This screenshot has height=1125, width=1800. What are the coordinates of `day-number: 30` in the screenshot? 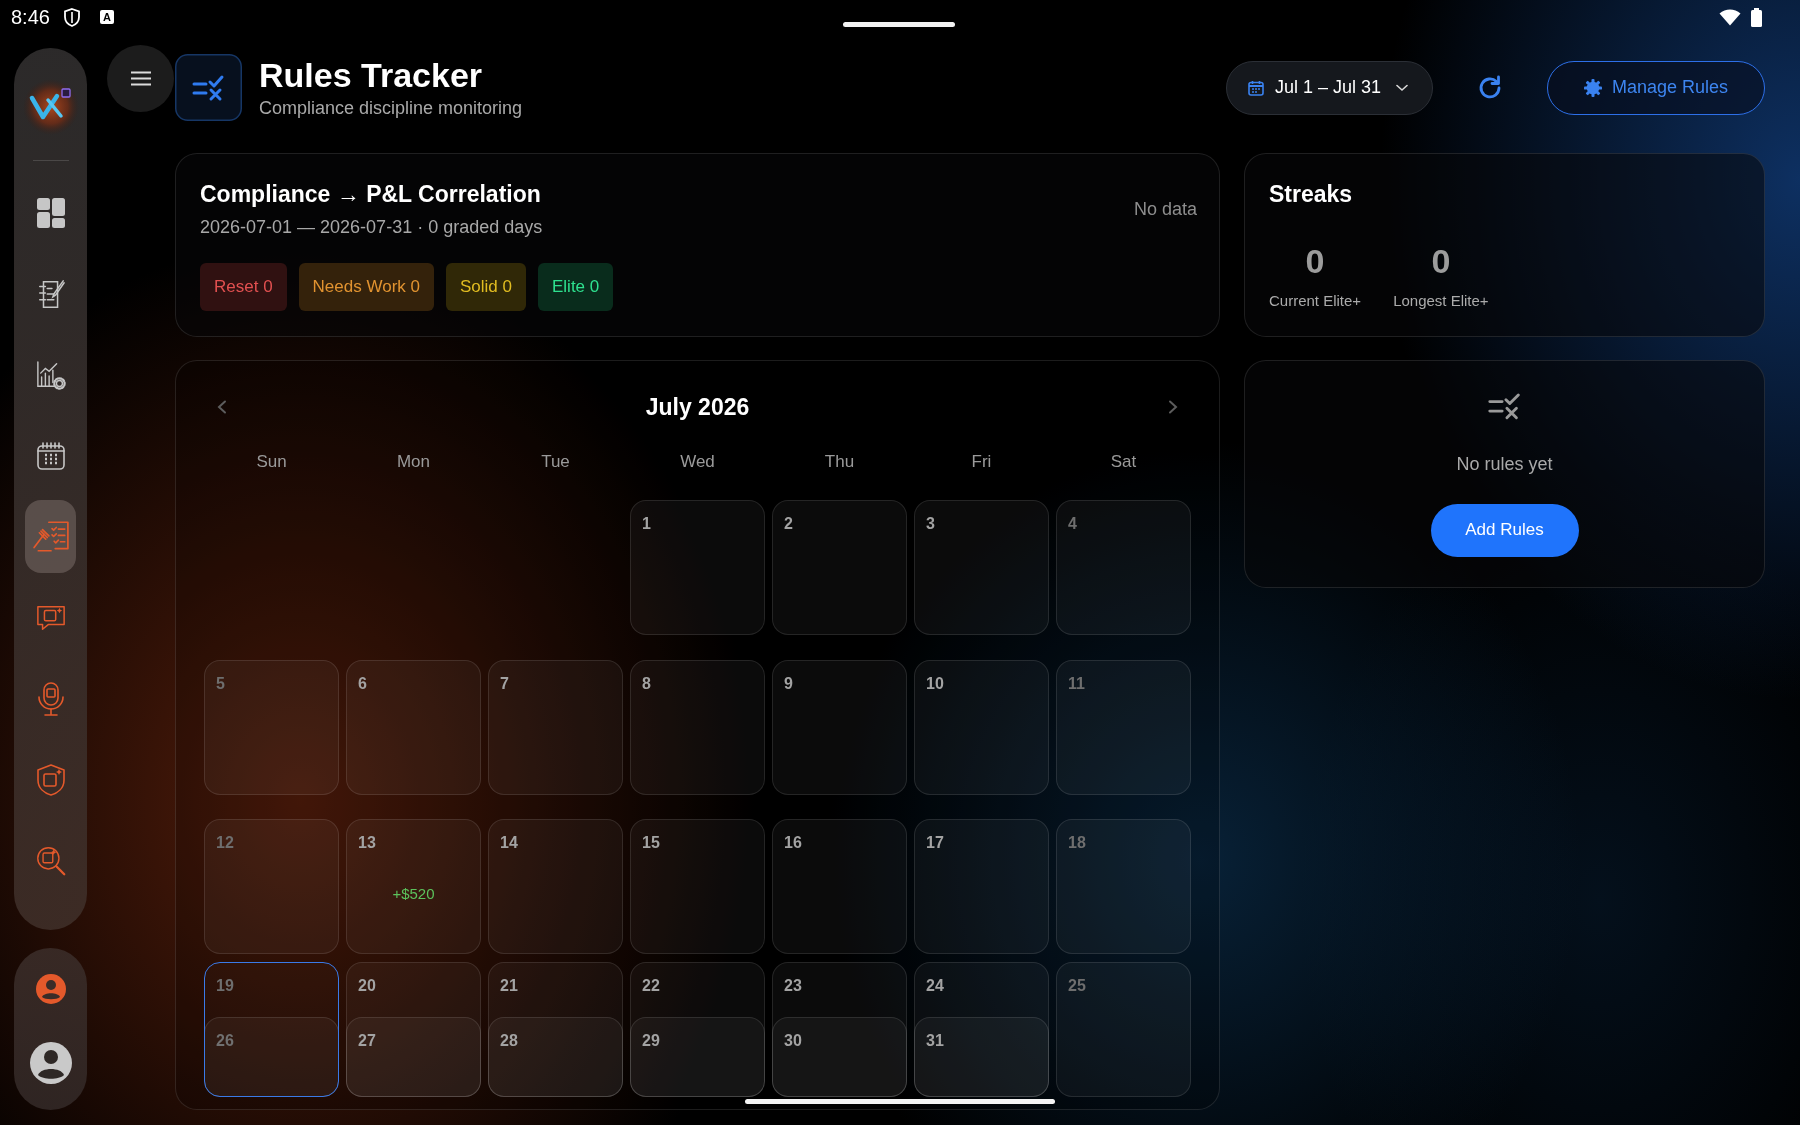 It's located at (793, 1041).